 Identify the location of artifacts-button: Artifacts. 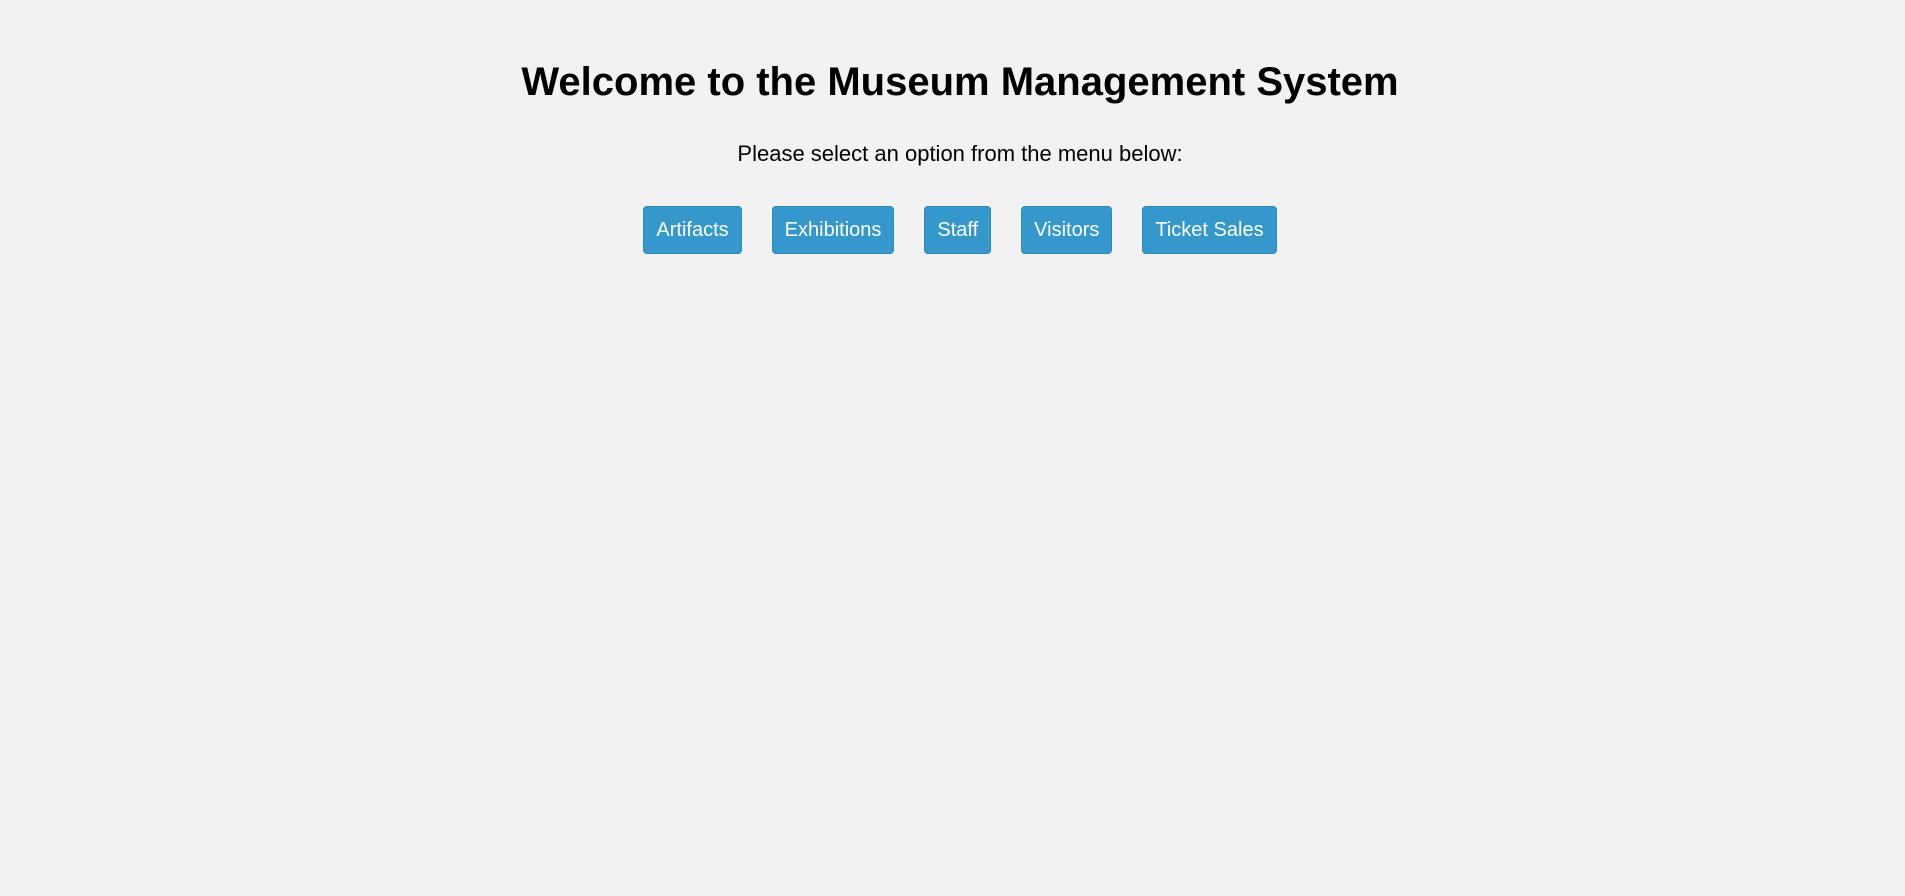
(692, 230).